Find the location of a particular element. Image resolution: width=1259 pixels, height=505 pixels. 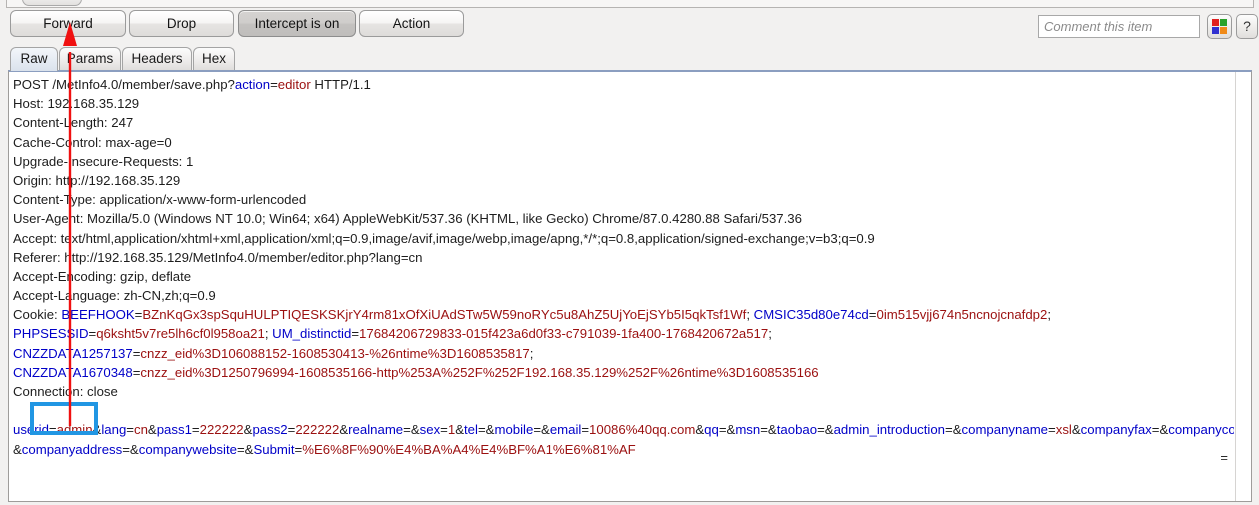

tab-headers: Headers is located at coordinates (157, 59).